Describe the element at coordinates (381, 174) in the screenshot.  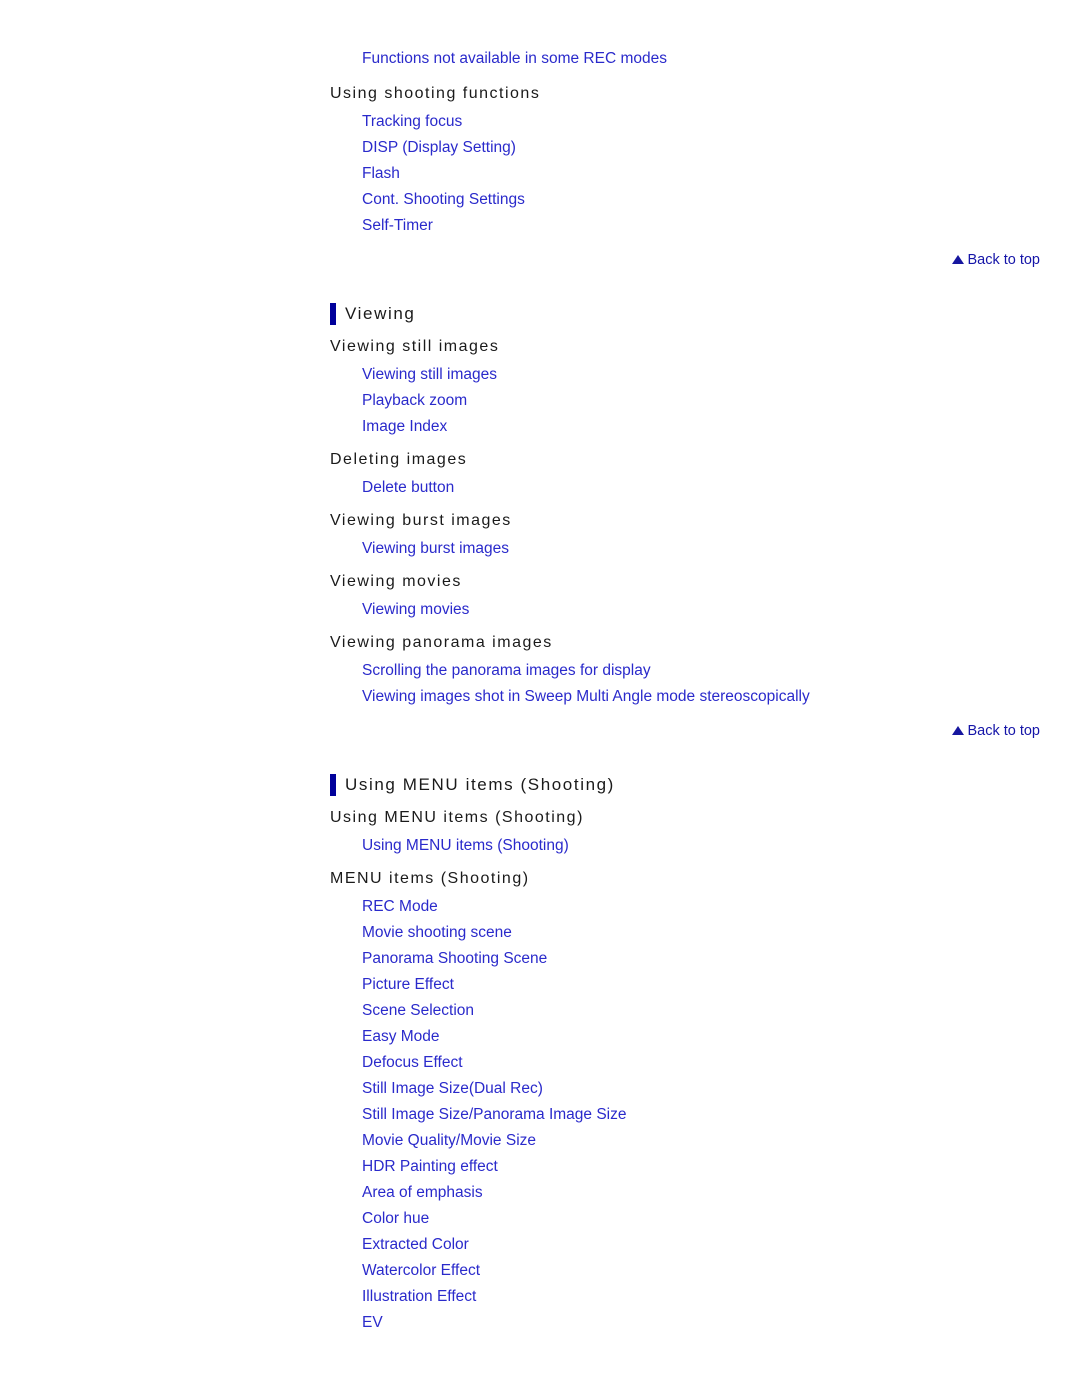
I see `toc-link-flash: Flash` at that location.